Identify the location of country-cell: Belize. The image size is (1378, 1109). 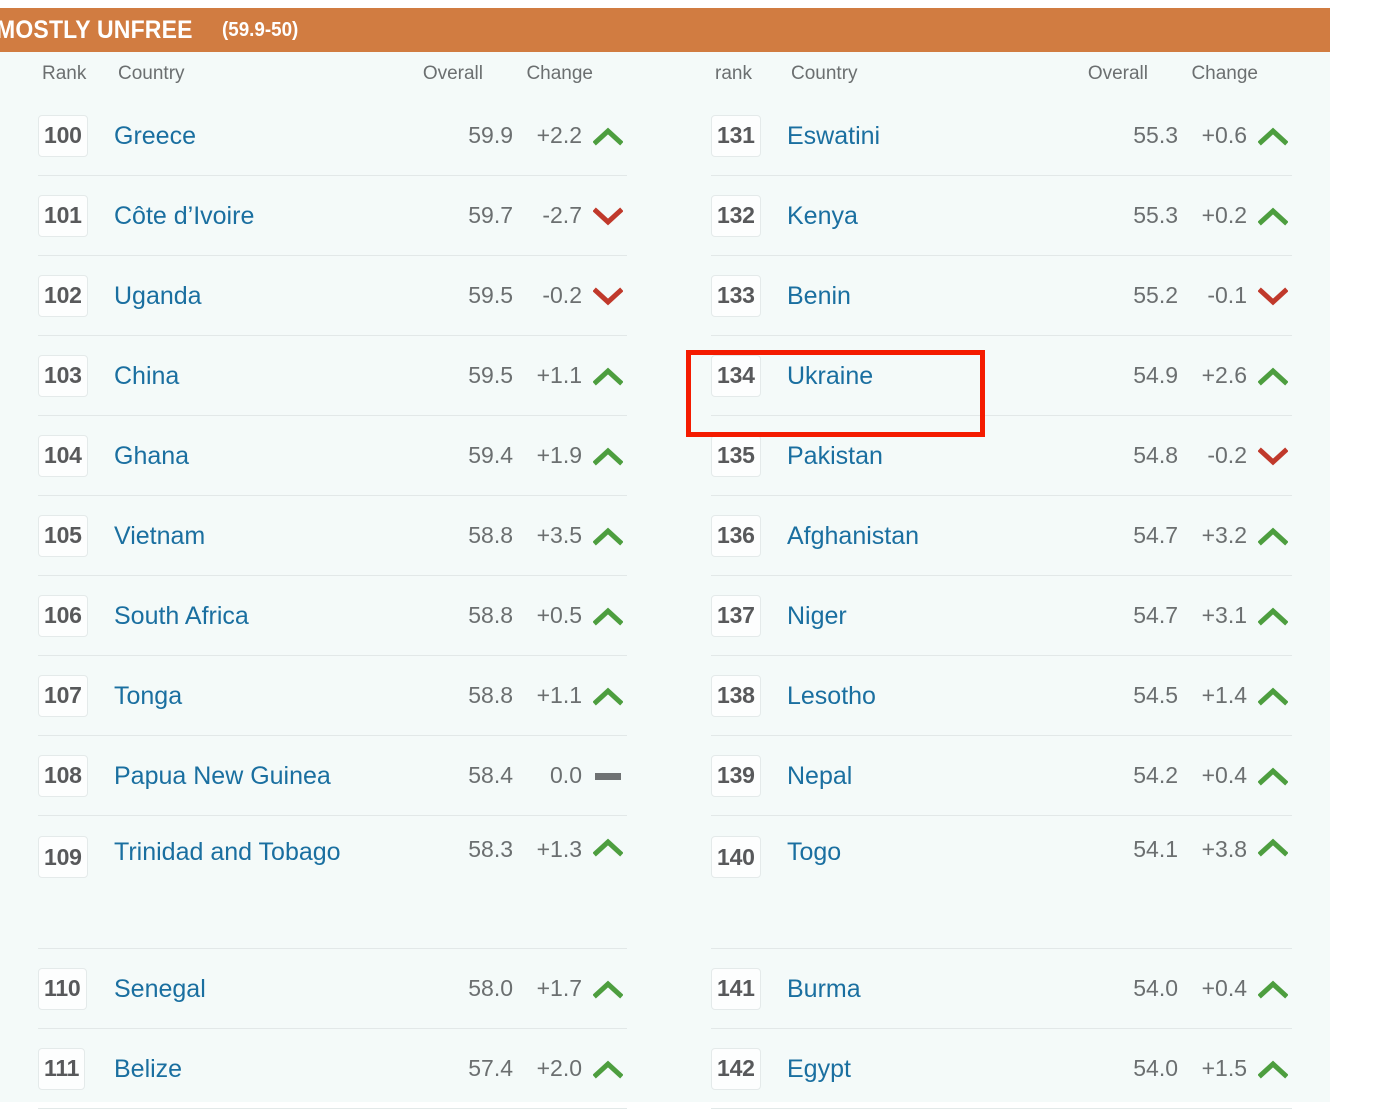
(258, 1069).